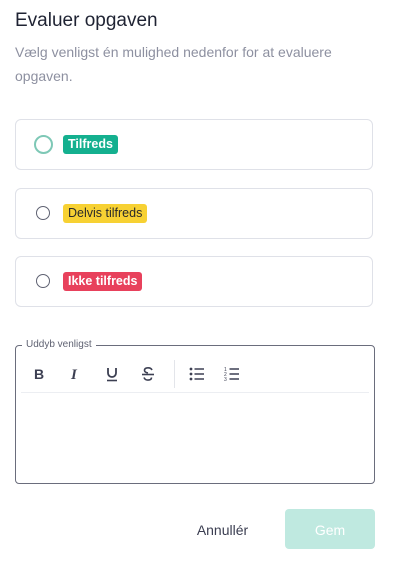  I want to click on editor-toolbar: B I 123, so click(195, 374).